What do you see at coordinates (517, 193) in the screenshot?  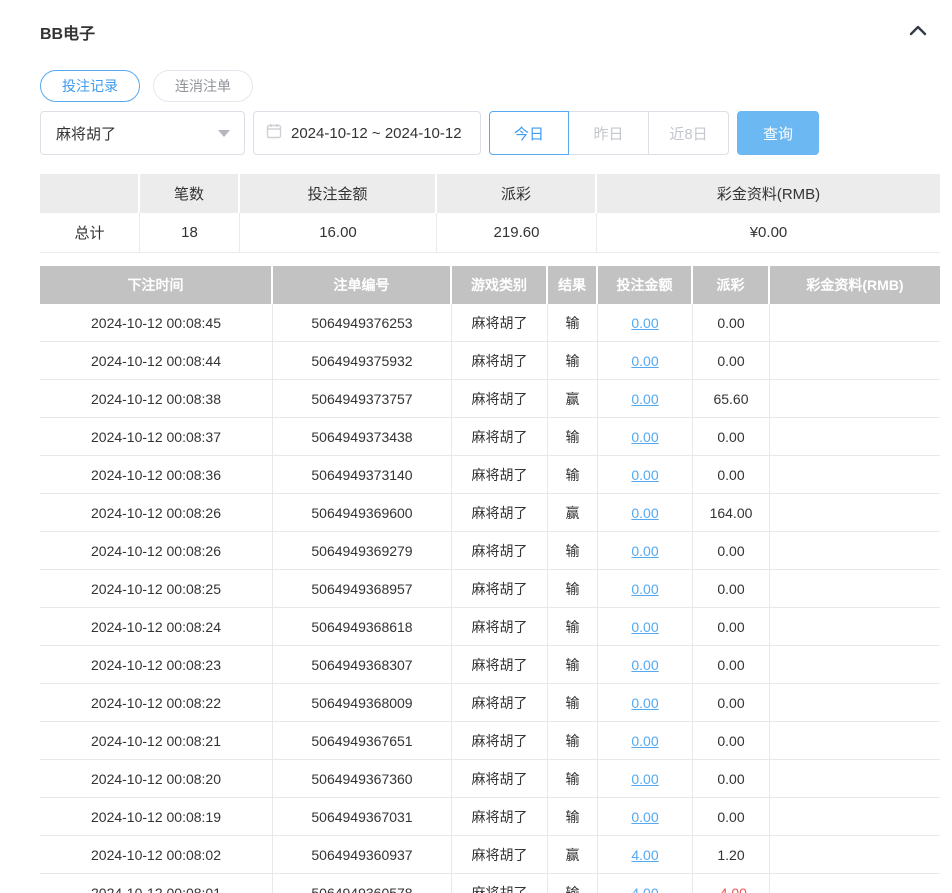 I see `summary-header-payout: 派彩` at bounding box center [517, 193].